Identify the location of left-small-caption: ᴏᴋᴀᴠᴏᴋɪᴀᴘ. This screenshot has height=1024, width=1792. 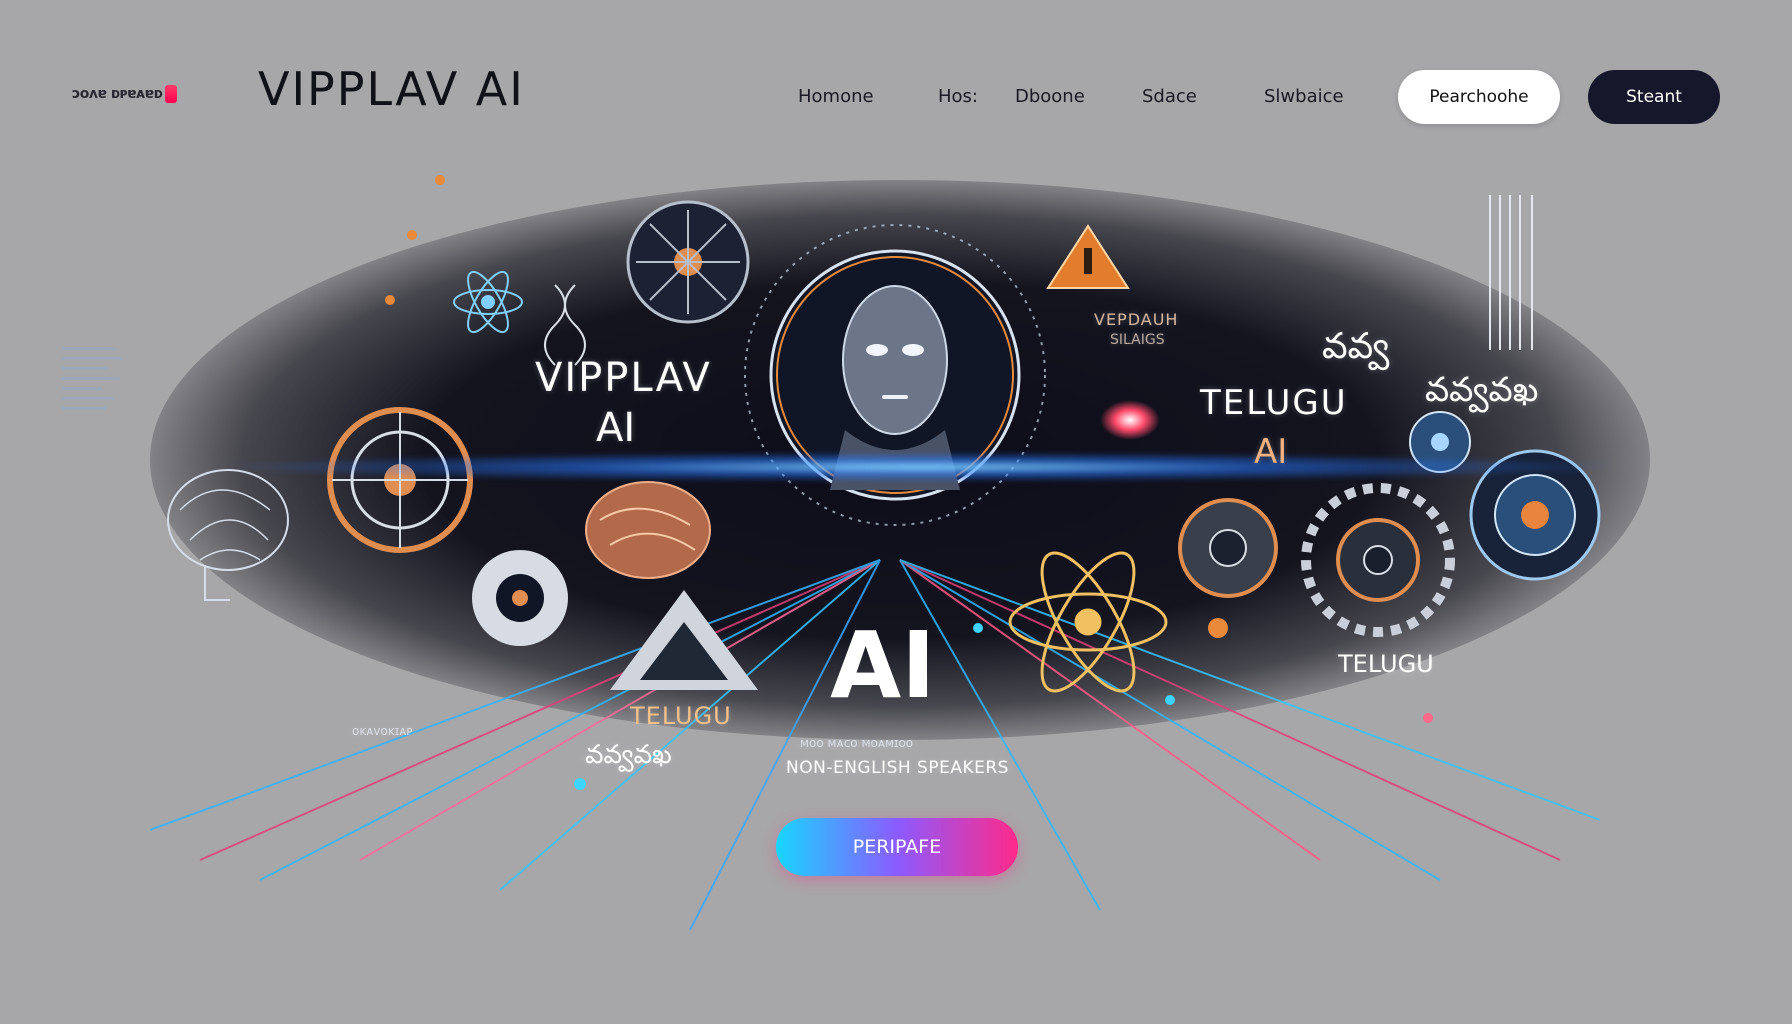
(382, 731).